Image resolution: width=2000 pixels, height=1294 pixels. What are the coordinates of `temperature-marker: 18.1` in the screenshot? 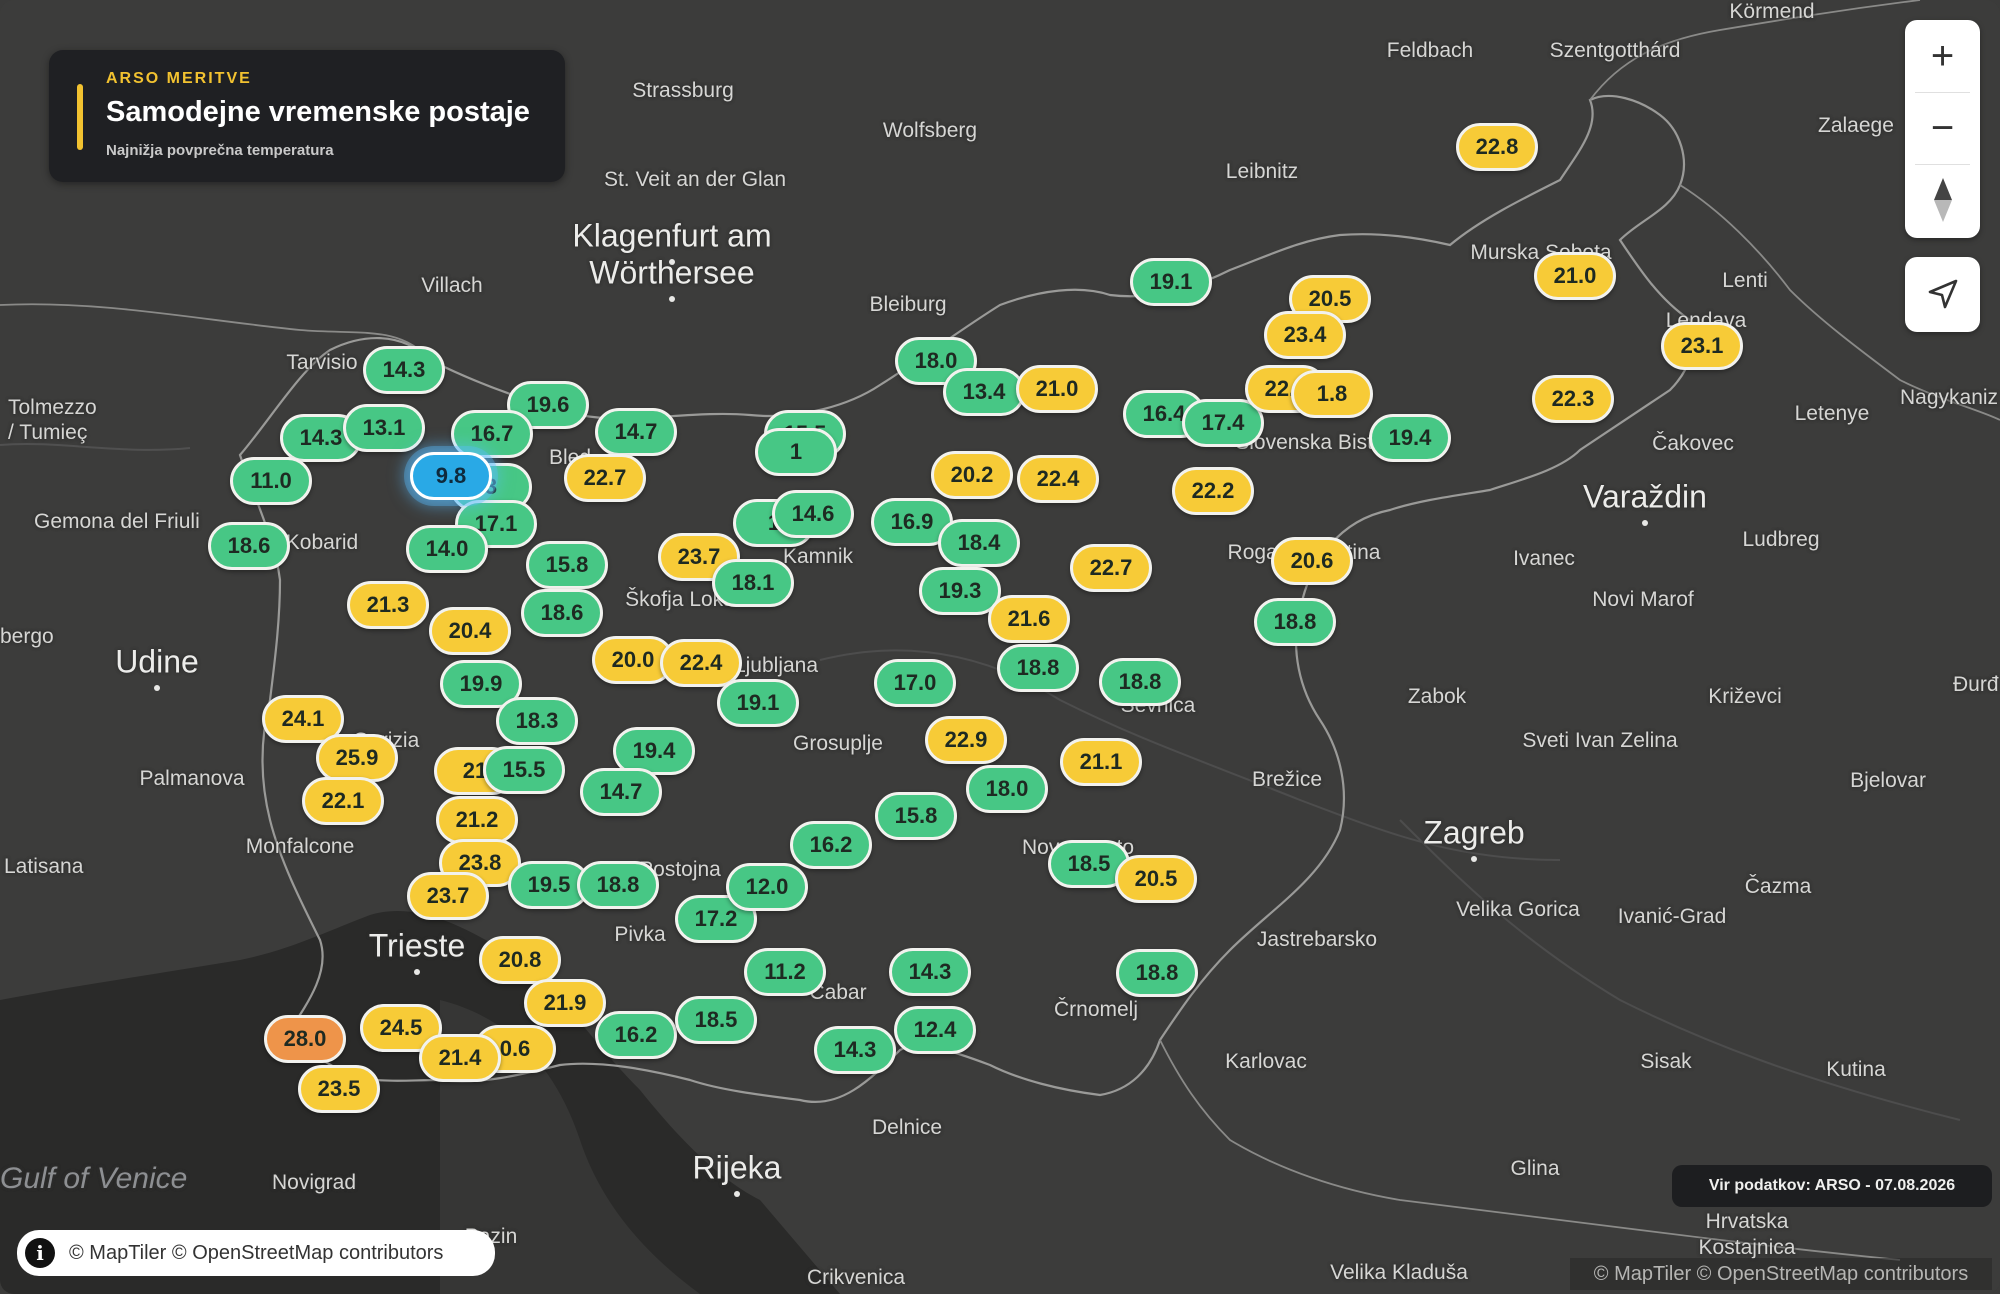 It's located at (753, 583).